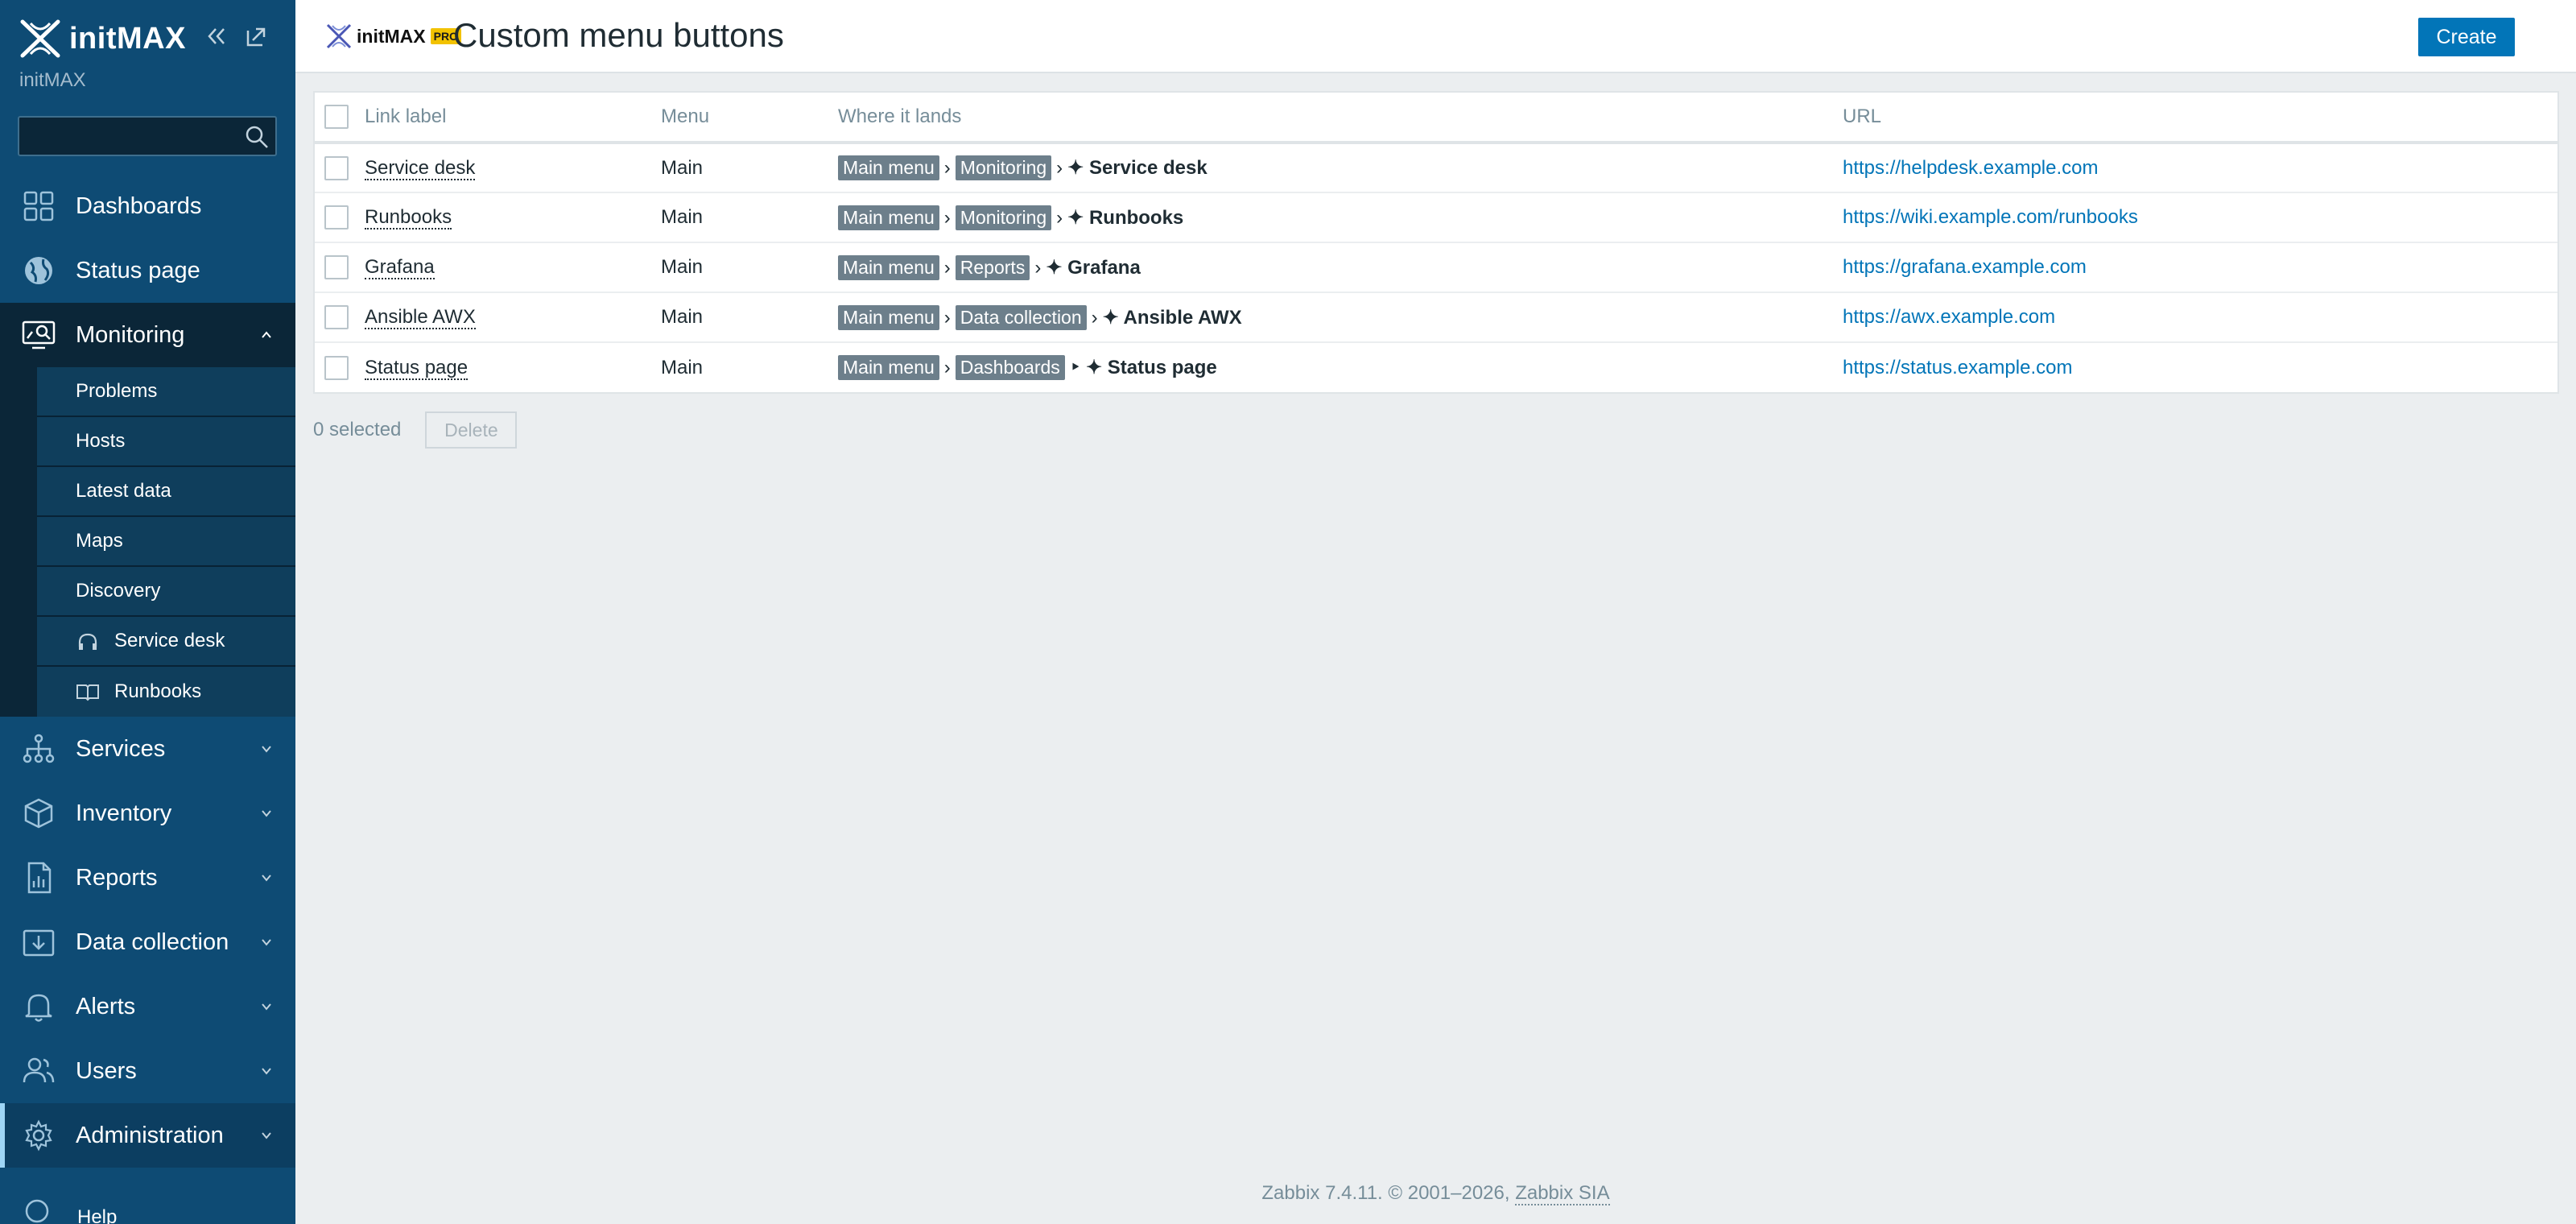 The height and width of the screenshot is (1224, 2576). Describe the element at coordinates (147, 1209) in the screenshot. I see `nav-help: Help` at that location.